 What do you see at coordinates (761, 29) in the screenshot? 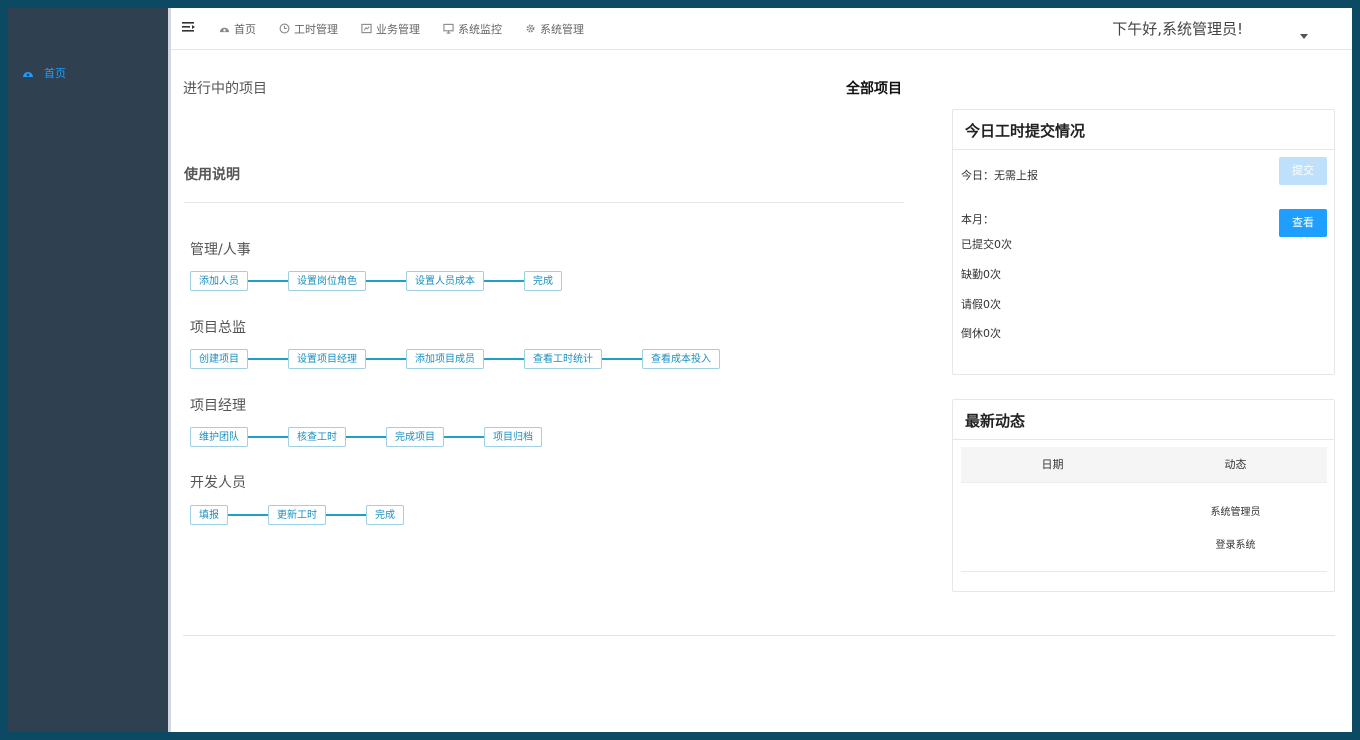
I see `top-navbar: 首页 工时管理 业务管理 系统监控 系统管理 下午好,系统管理员!` at bounding box center [761, 29].